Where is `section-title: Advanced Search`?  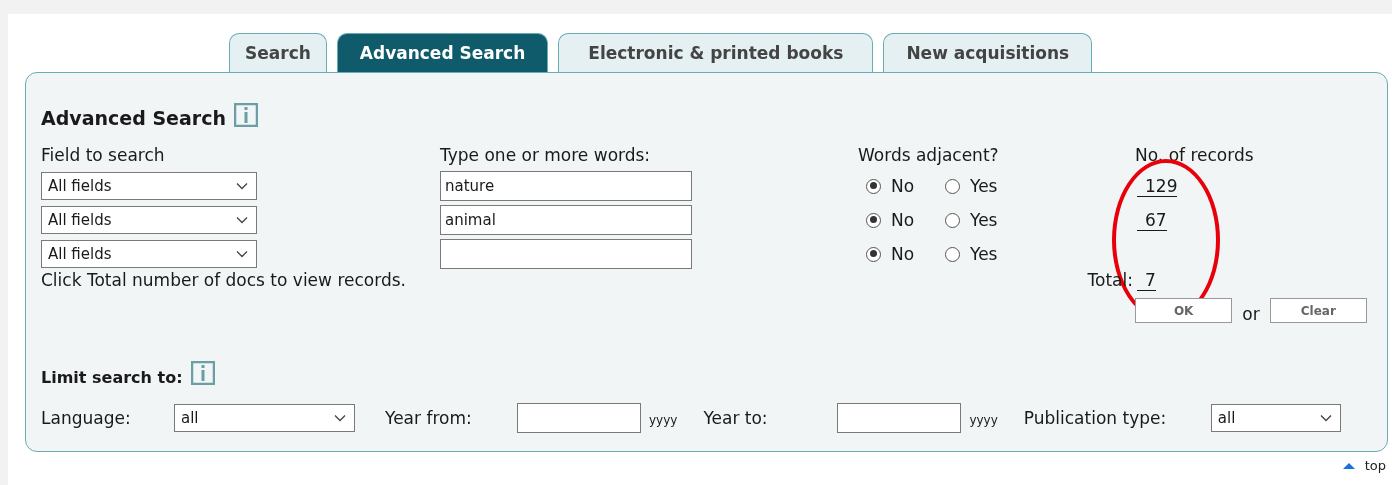 section-title: Advanced Search is located at coordinates (133, 118).